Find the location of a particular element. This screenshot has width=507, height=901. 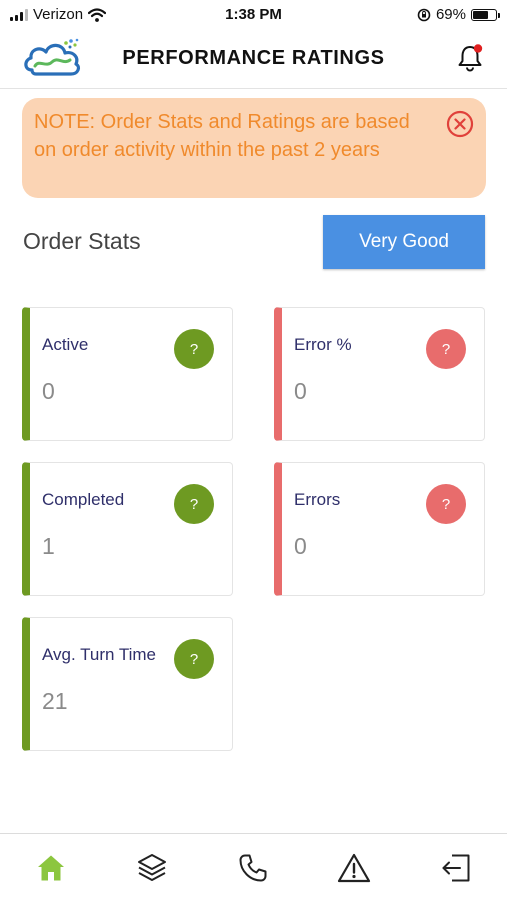

battery-level is located at coordinates (480, 14).